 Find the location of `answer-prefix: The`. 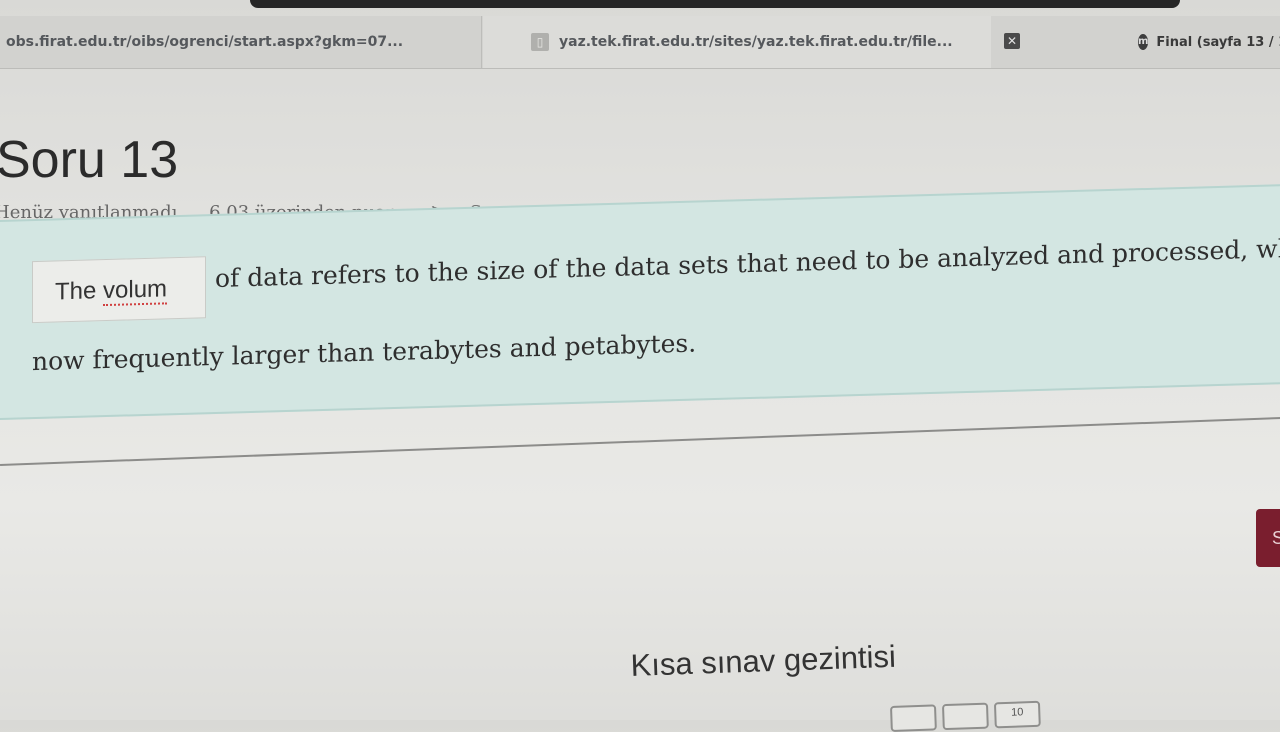

answer-prefix: The is located at coordinates (79, 291).